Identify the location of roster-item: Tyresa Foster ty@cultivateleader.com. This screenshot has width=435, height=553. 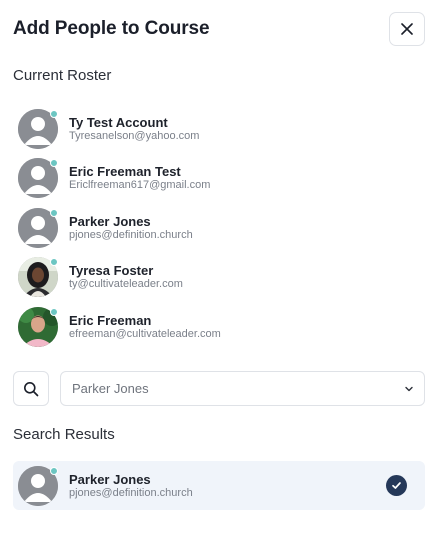
(219, 278).